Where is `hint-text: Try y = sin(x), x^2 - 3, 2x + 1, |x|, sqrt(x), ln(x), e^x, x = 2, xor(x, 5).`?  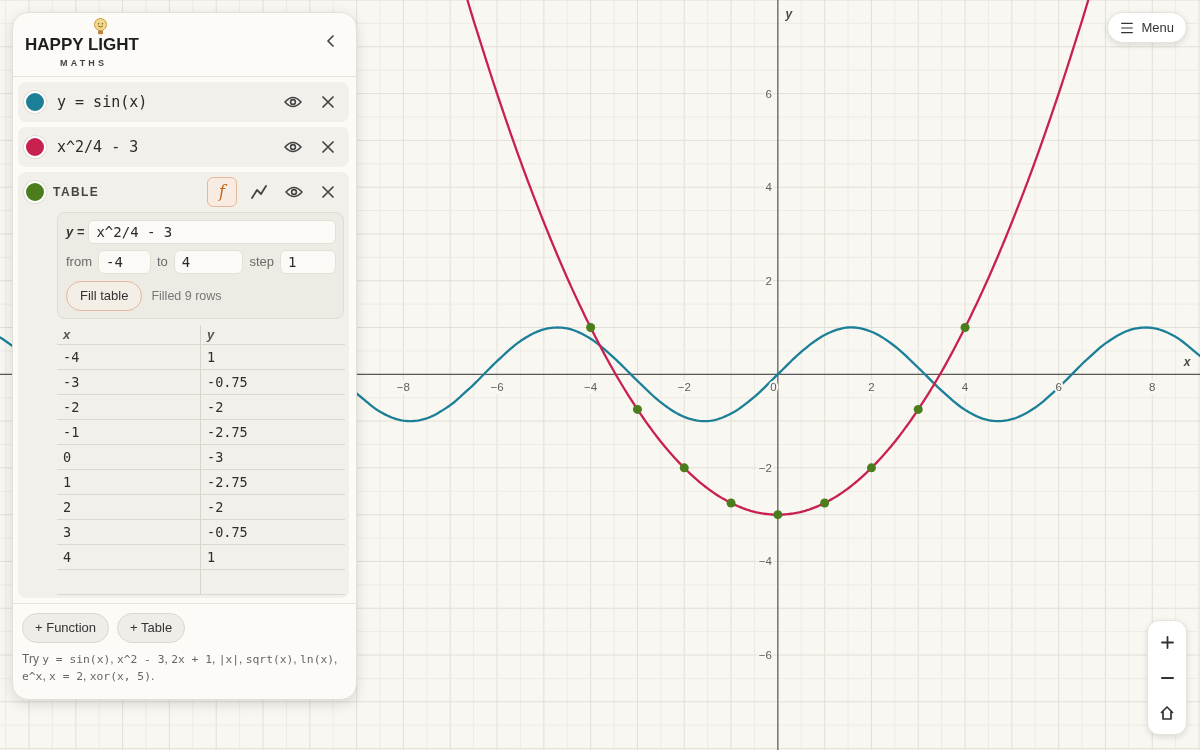
hint-text: Try y = sin(x), x^2 - 3, 2x + 1, |x|, sqrt(x), ln(x), e^x, x = 2, xor(x, 5). is located at coordinates (180, 668).